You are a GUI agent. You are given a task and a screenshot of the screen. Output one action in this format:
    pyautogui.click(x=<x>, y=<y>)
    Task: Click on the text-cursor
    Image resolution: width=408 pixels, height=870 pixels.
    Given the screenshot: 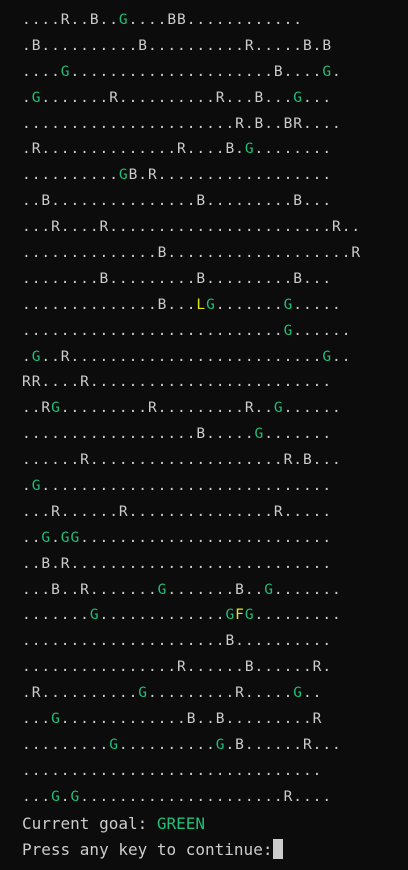 What is the action you would take?
    pyautogui.click(x=278, y=848)
    